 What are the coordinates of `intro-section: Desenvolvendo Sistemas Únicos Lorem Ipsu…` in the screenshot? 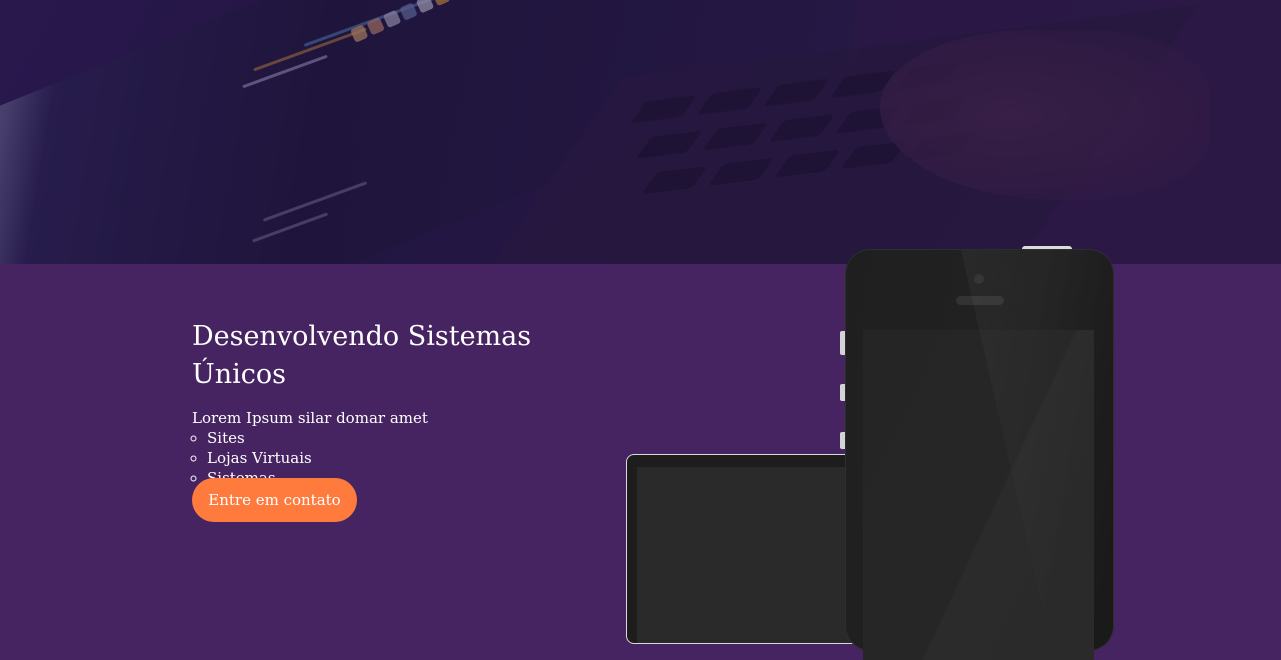 It's located at (402, 403).